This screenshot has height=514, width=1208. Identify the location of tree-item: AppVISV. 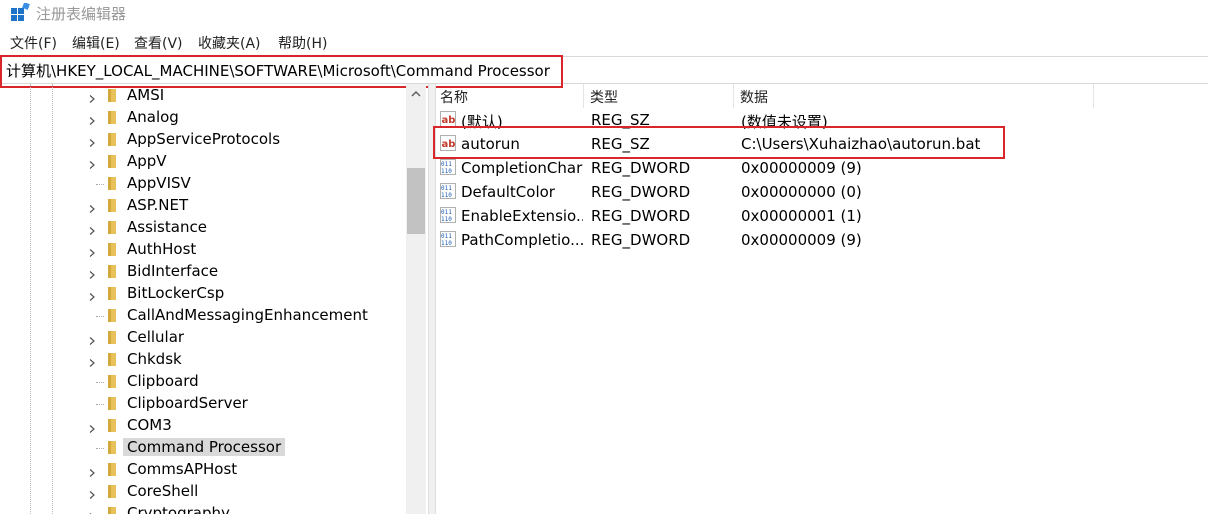
(202, 184).